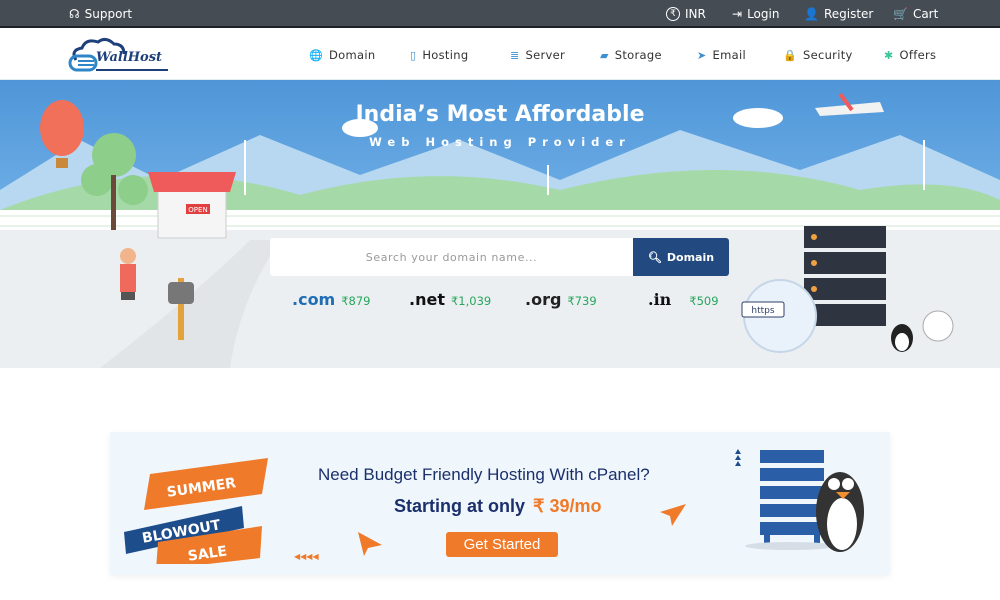  I want to click on search-icon: 🔍︎, so click(654, 257).